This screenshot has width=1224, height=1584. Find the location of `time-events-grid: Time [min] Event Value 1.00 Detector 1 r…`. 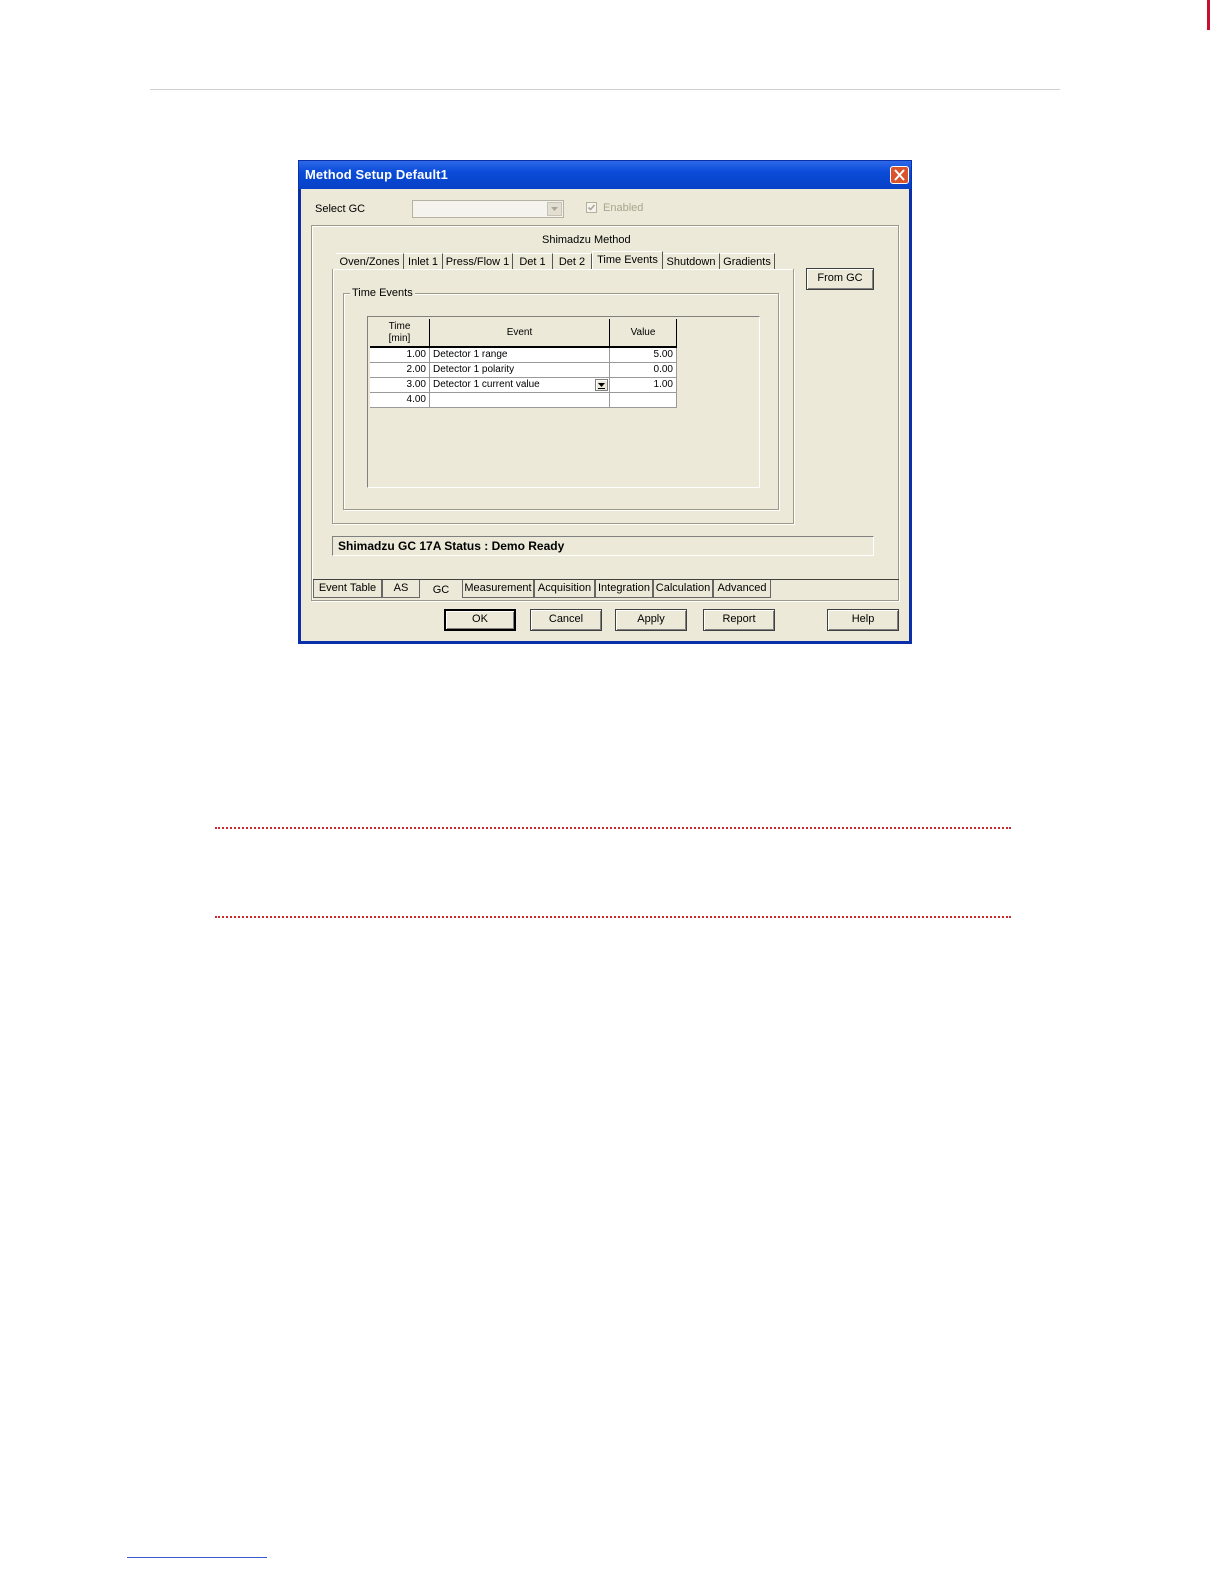

time-events-grid: Time [min] Event Value 1.00 Detector 1 r… is located at coordinates (563, 402).